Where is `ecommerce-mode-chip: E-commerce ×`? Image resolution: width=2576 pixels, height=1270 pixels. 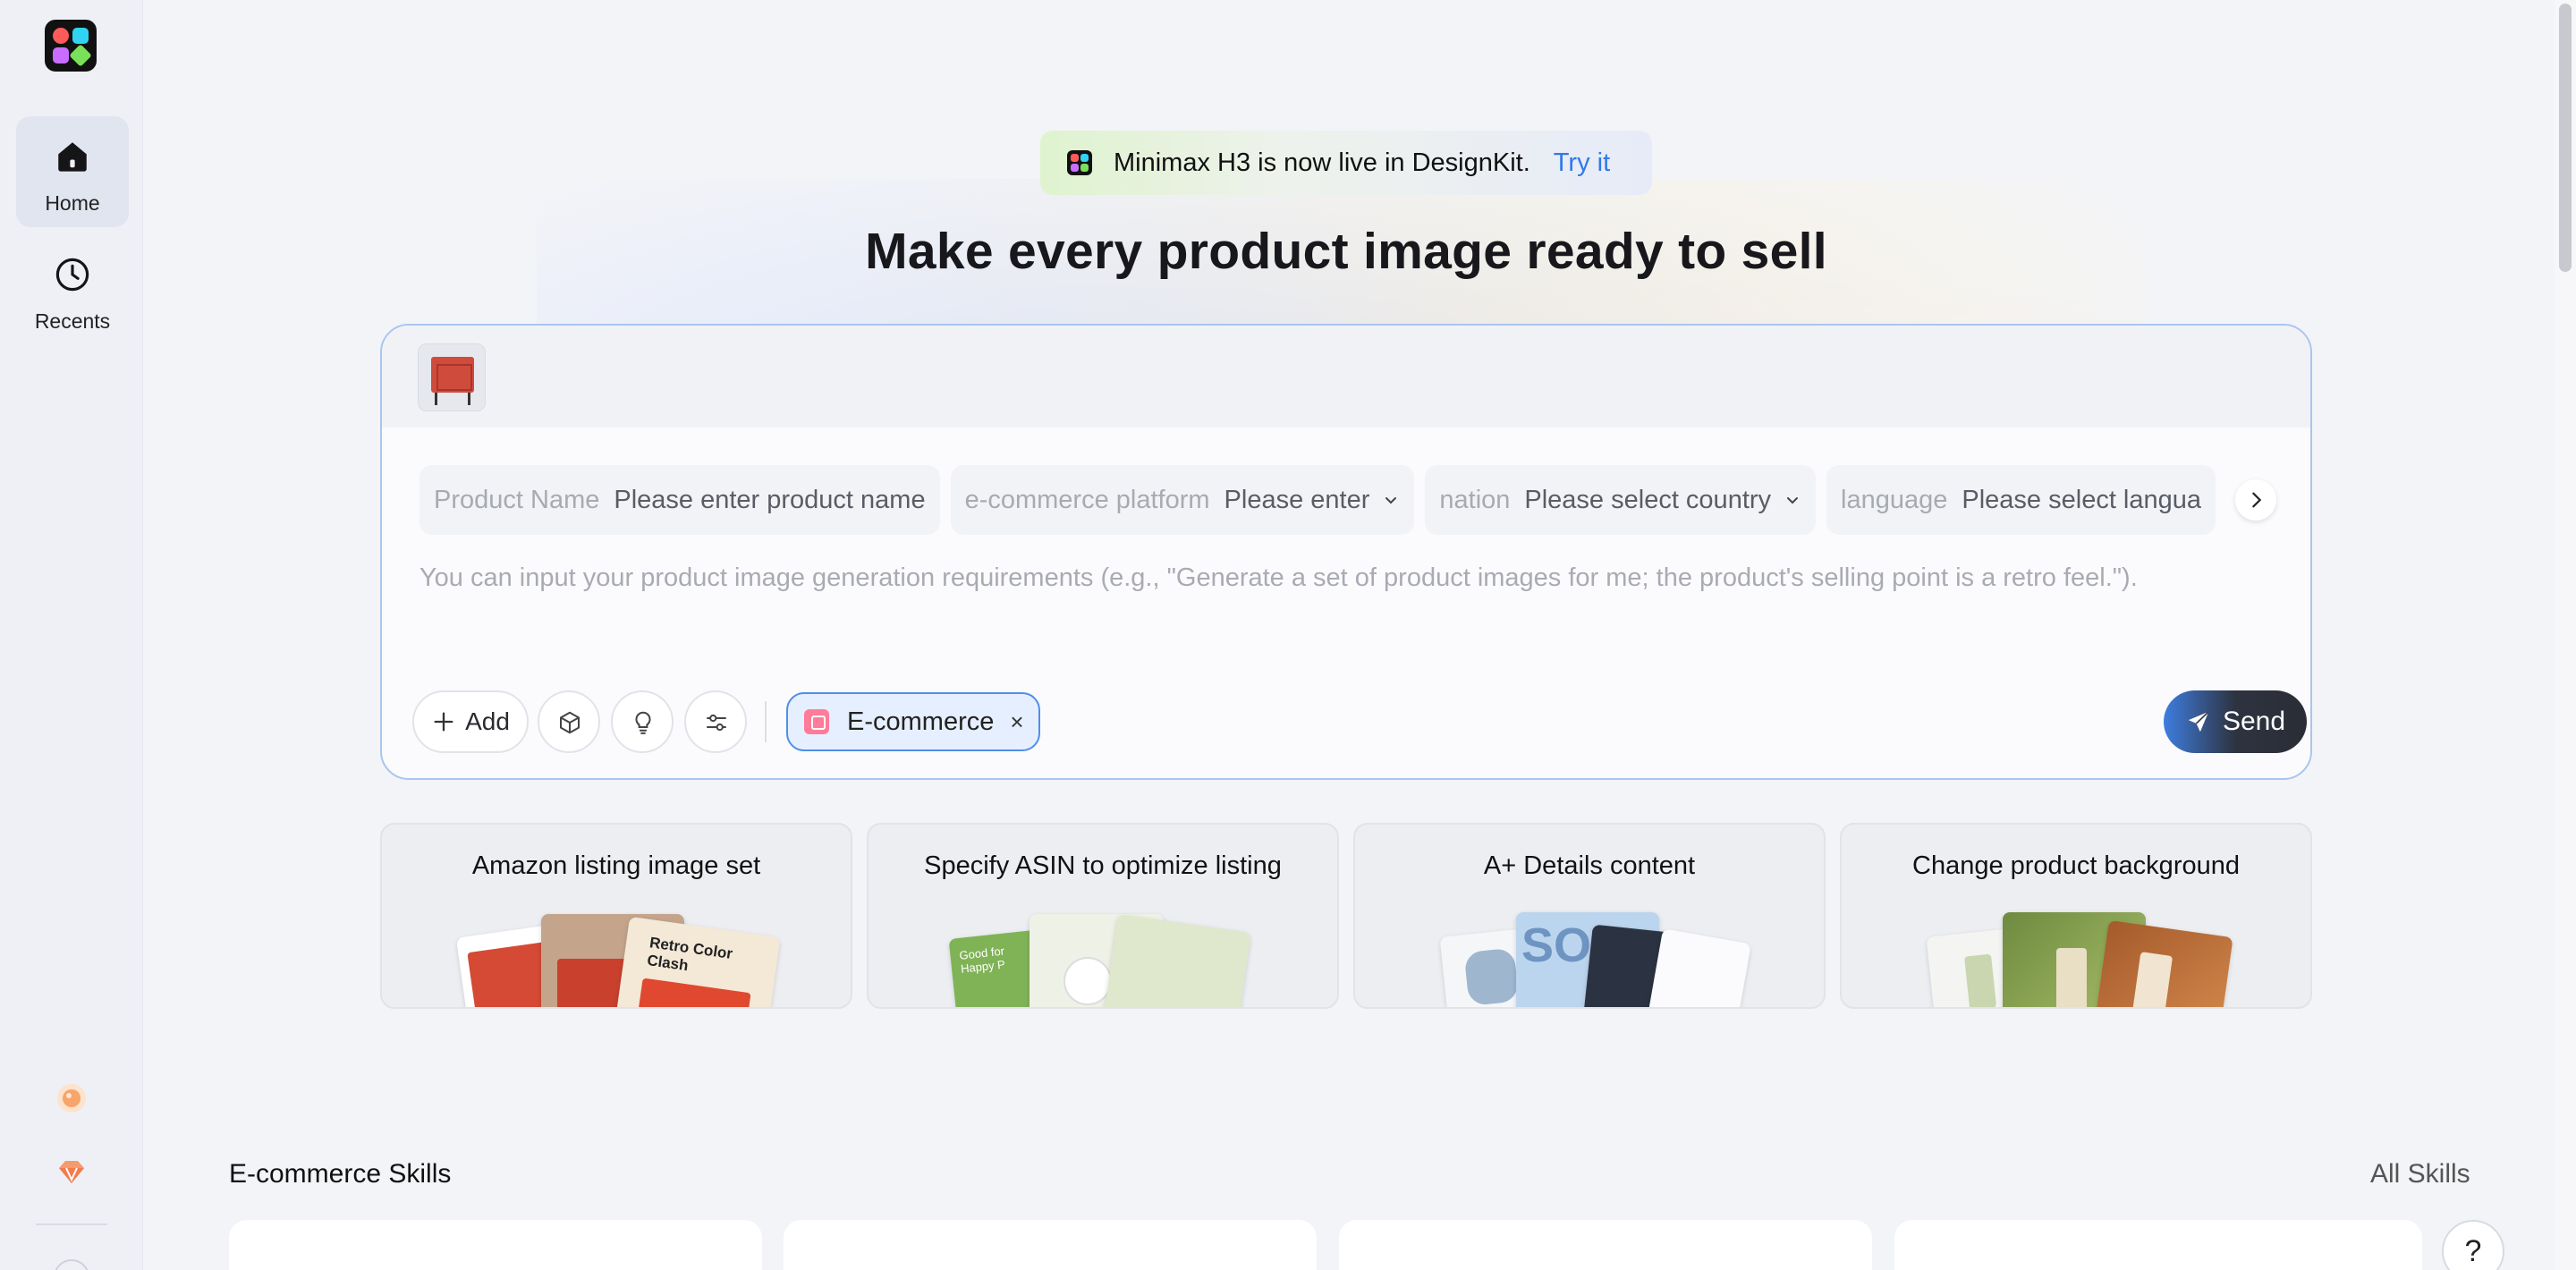
ecommerce-mode-chip: E-commerce × is located at coordinates (913, 722).